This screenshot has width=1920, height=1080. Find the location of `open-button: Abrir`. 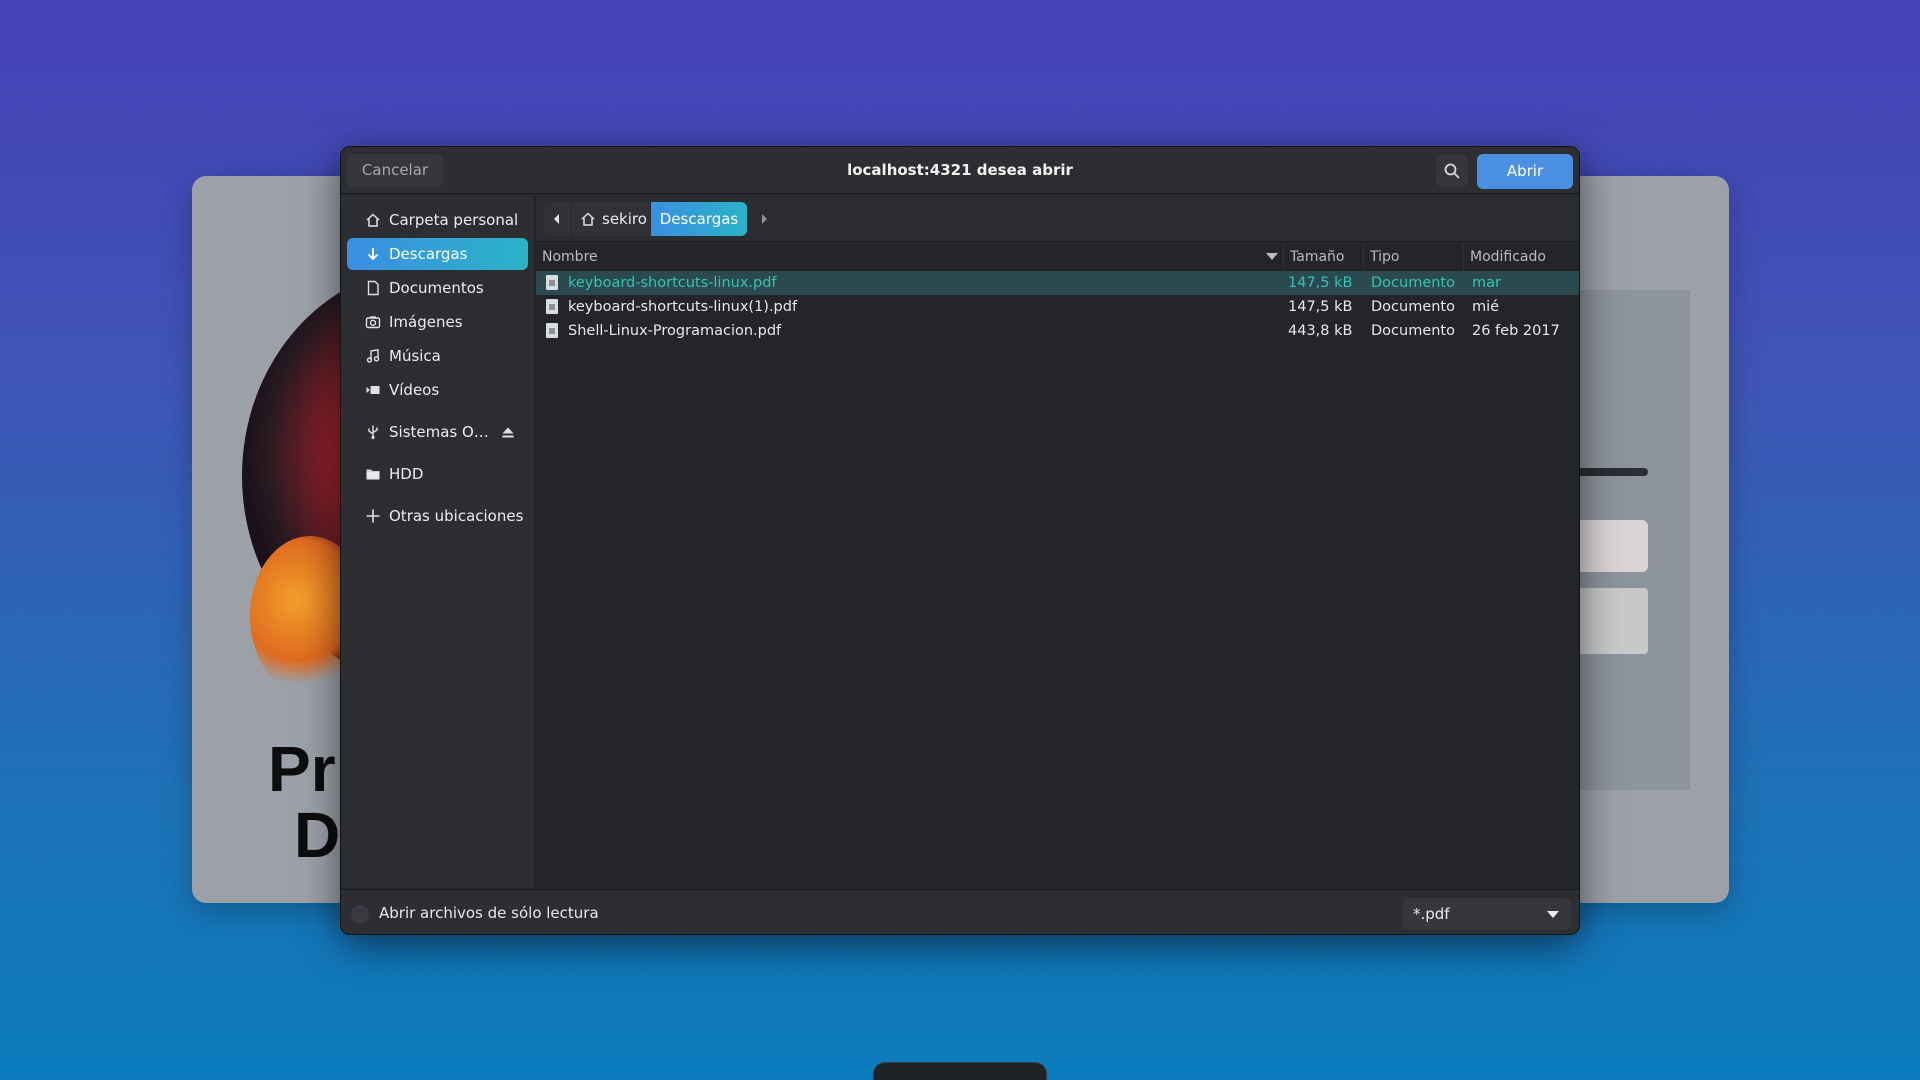

open-button: Abrir is located at coordinates (1525, 171).